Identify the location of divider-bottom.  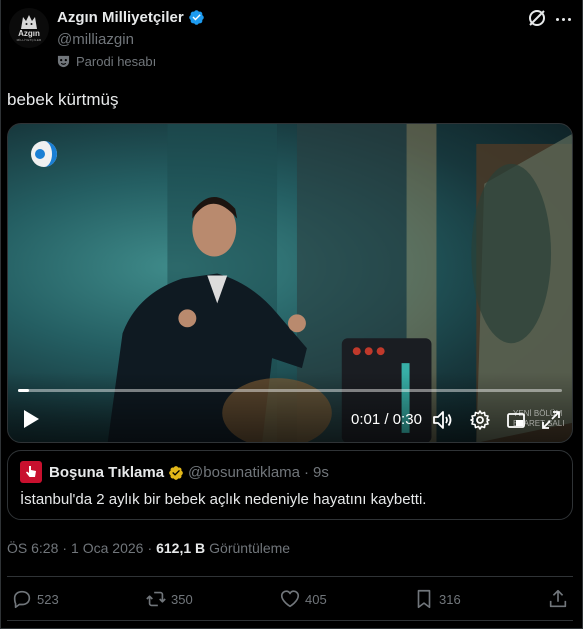
(290, 620).